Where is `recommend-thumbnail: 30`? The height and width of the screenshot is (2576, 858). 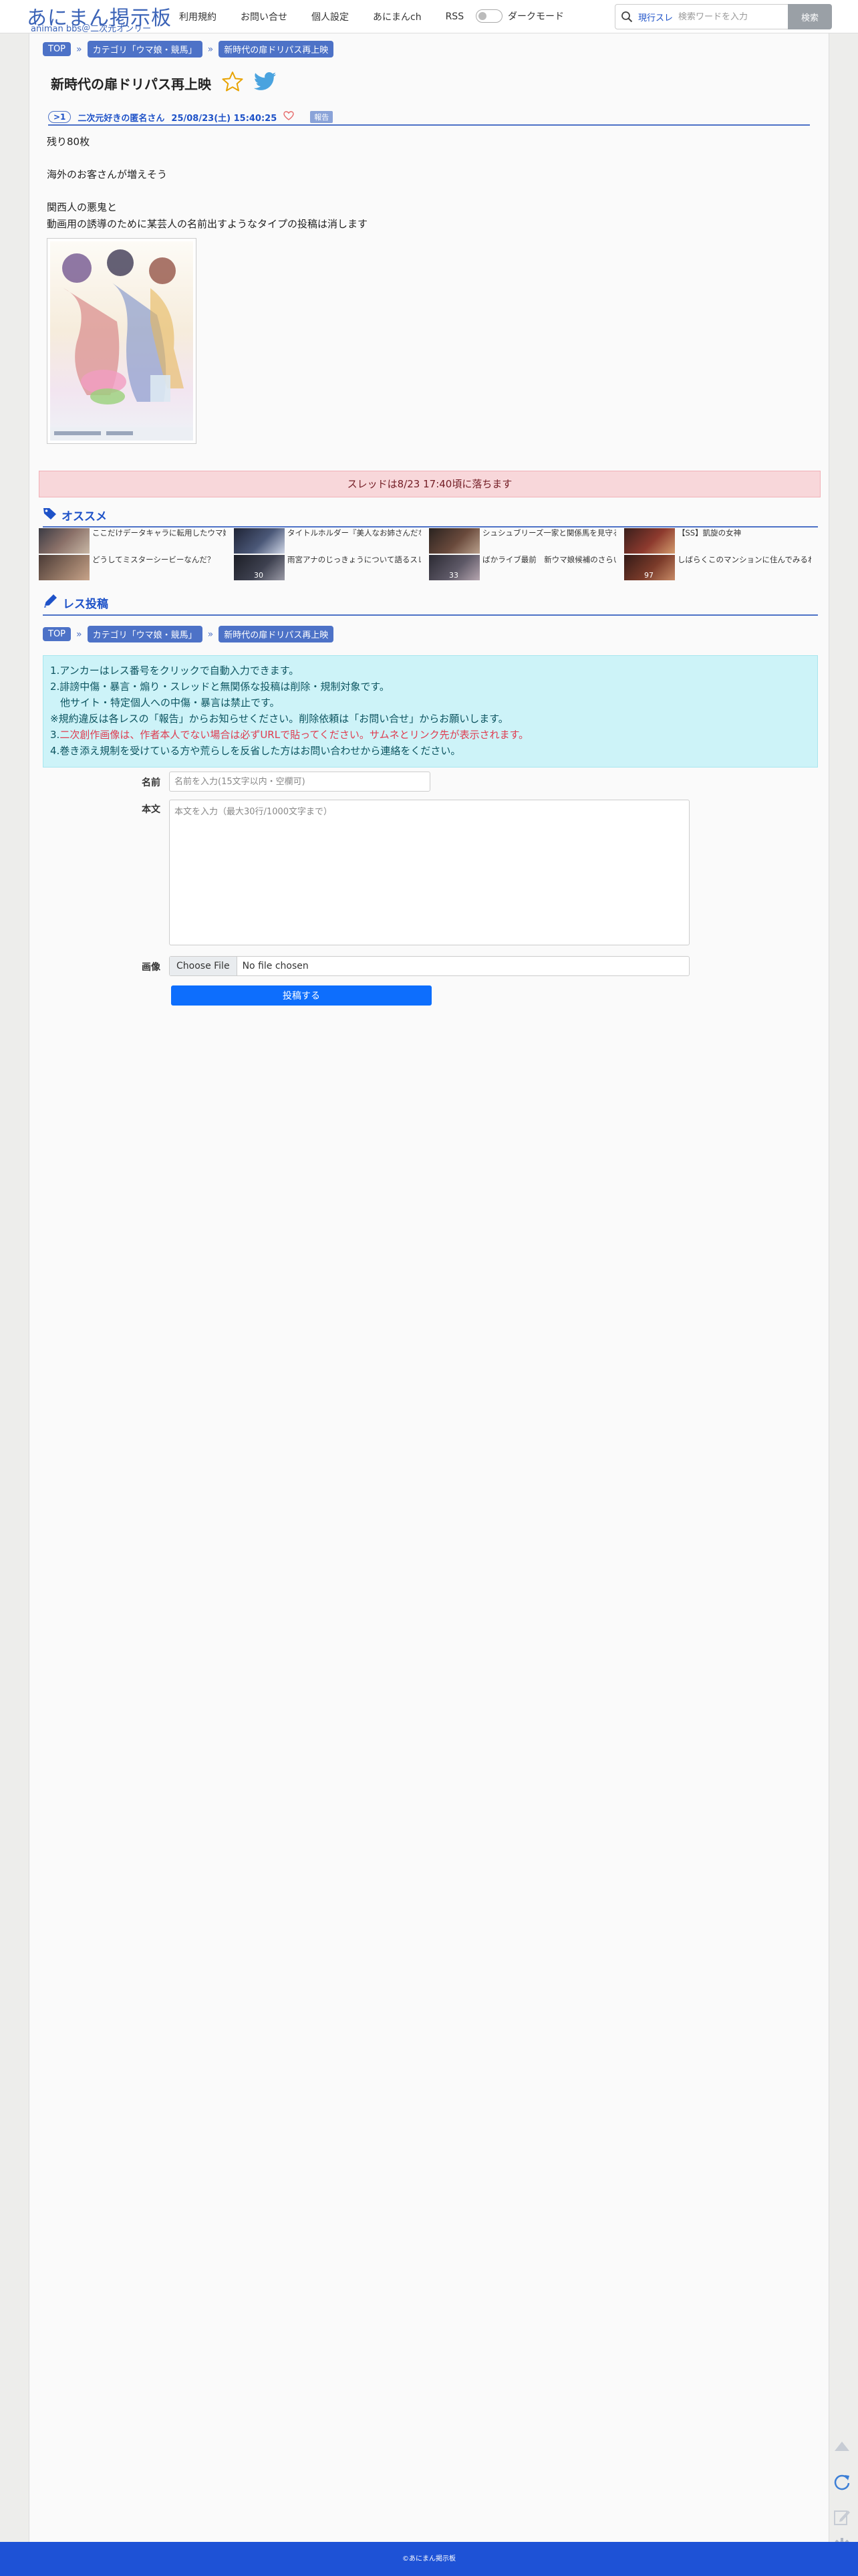 recommend-thumbnail: 30 is located at coordinates (259, 567).